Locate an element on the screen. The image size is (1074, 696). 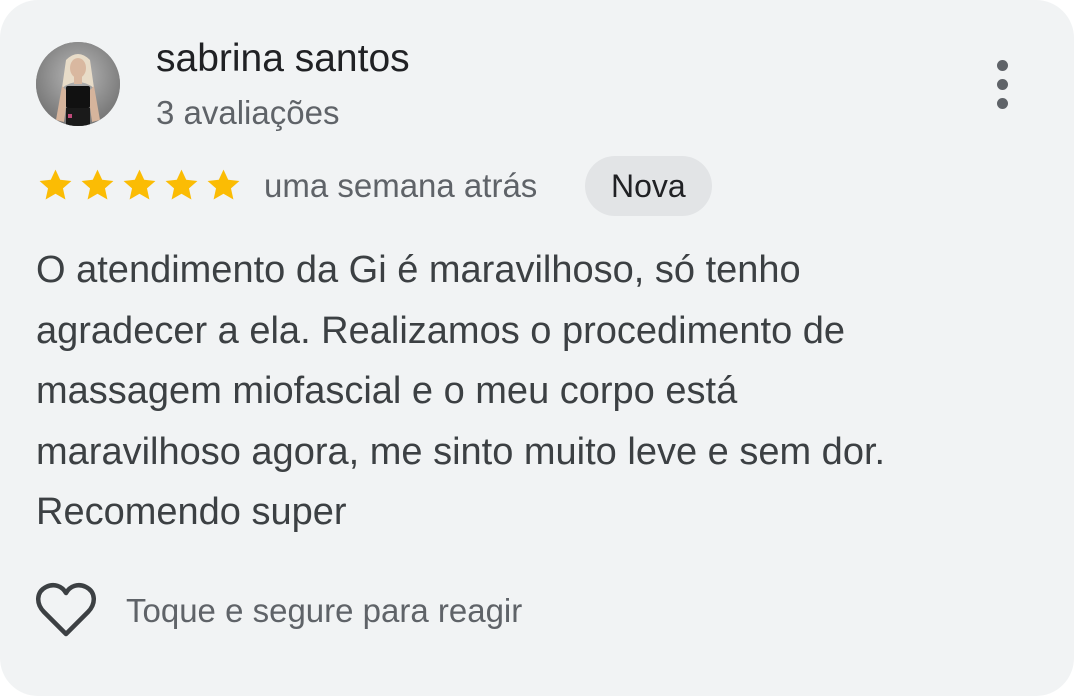
more-vert-icon is located at coordinates (1002, 65).